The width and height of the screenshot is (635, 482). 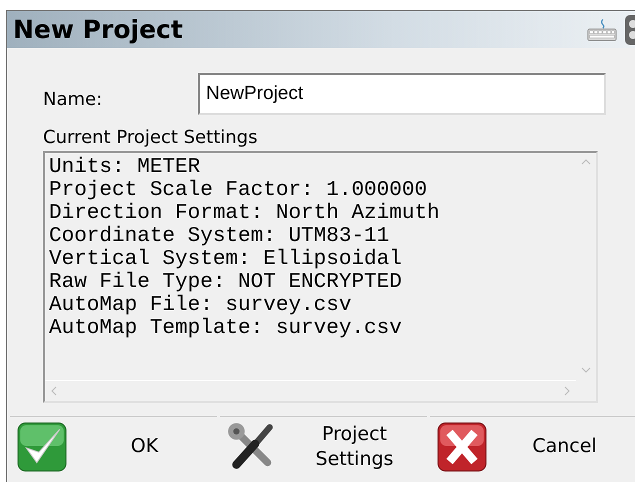 What do you see at coordinates (42, 446) in the screenshot?
I see `check-icon` at bounding box center [42, 446].